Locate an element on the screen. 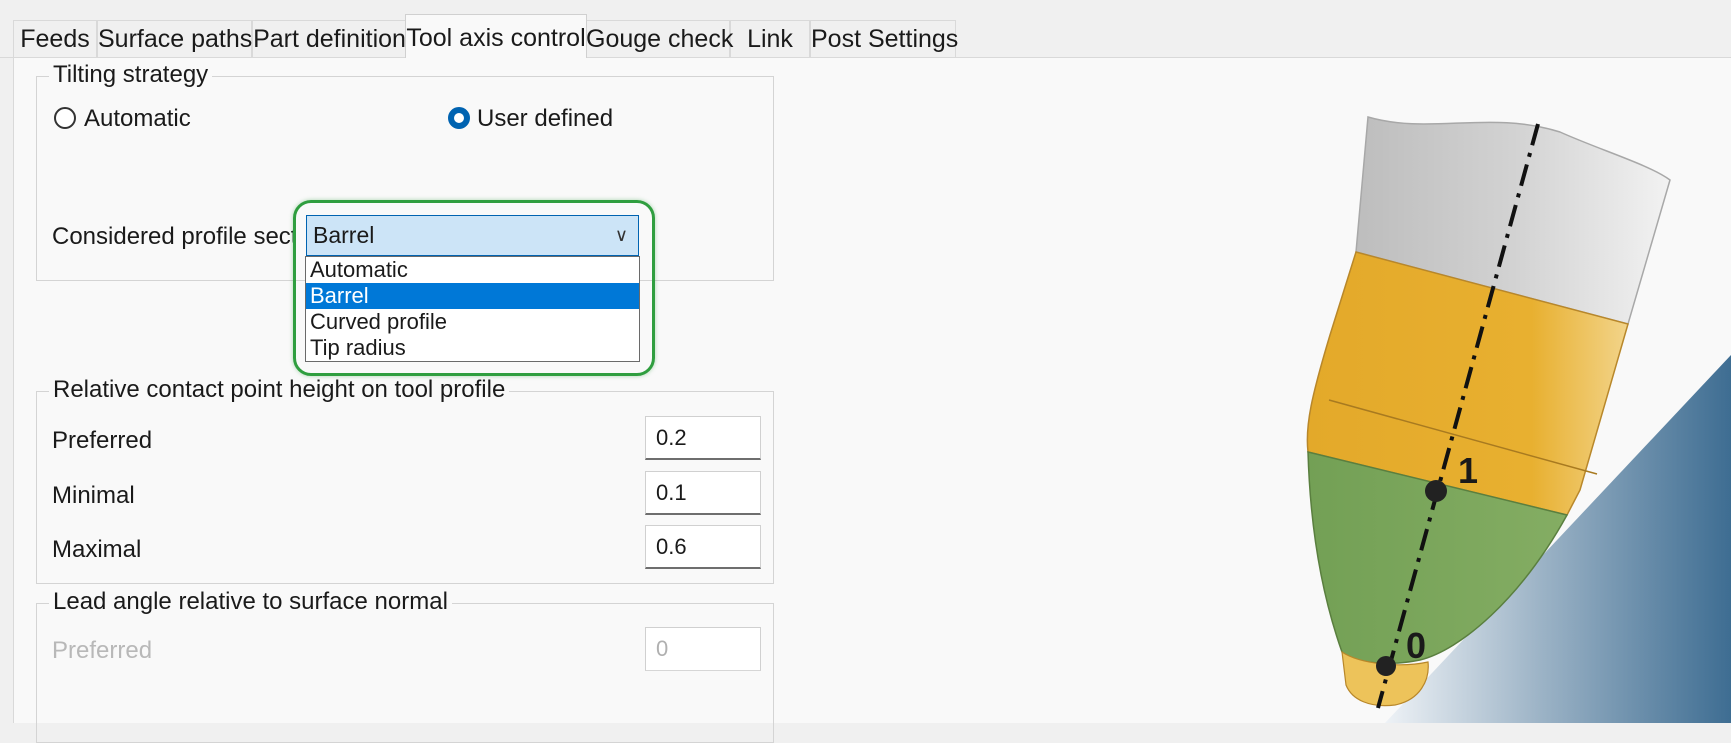 The width and height of the screenshot is (1731, 743). minimal-input: 0.1 is located at coordinates (703, 493).